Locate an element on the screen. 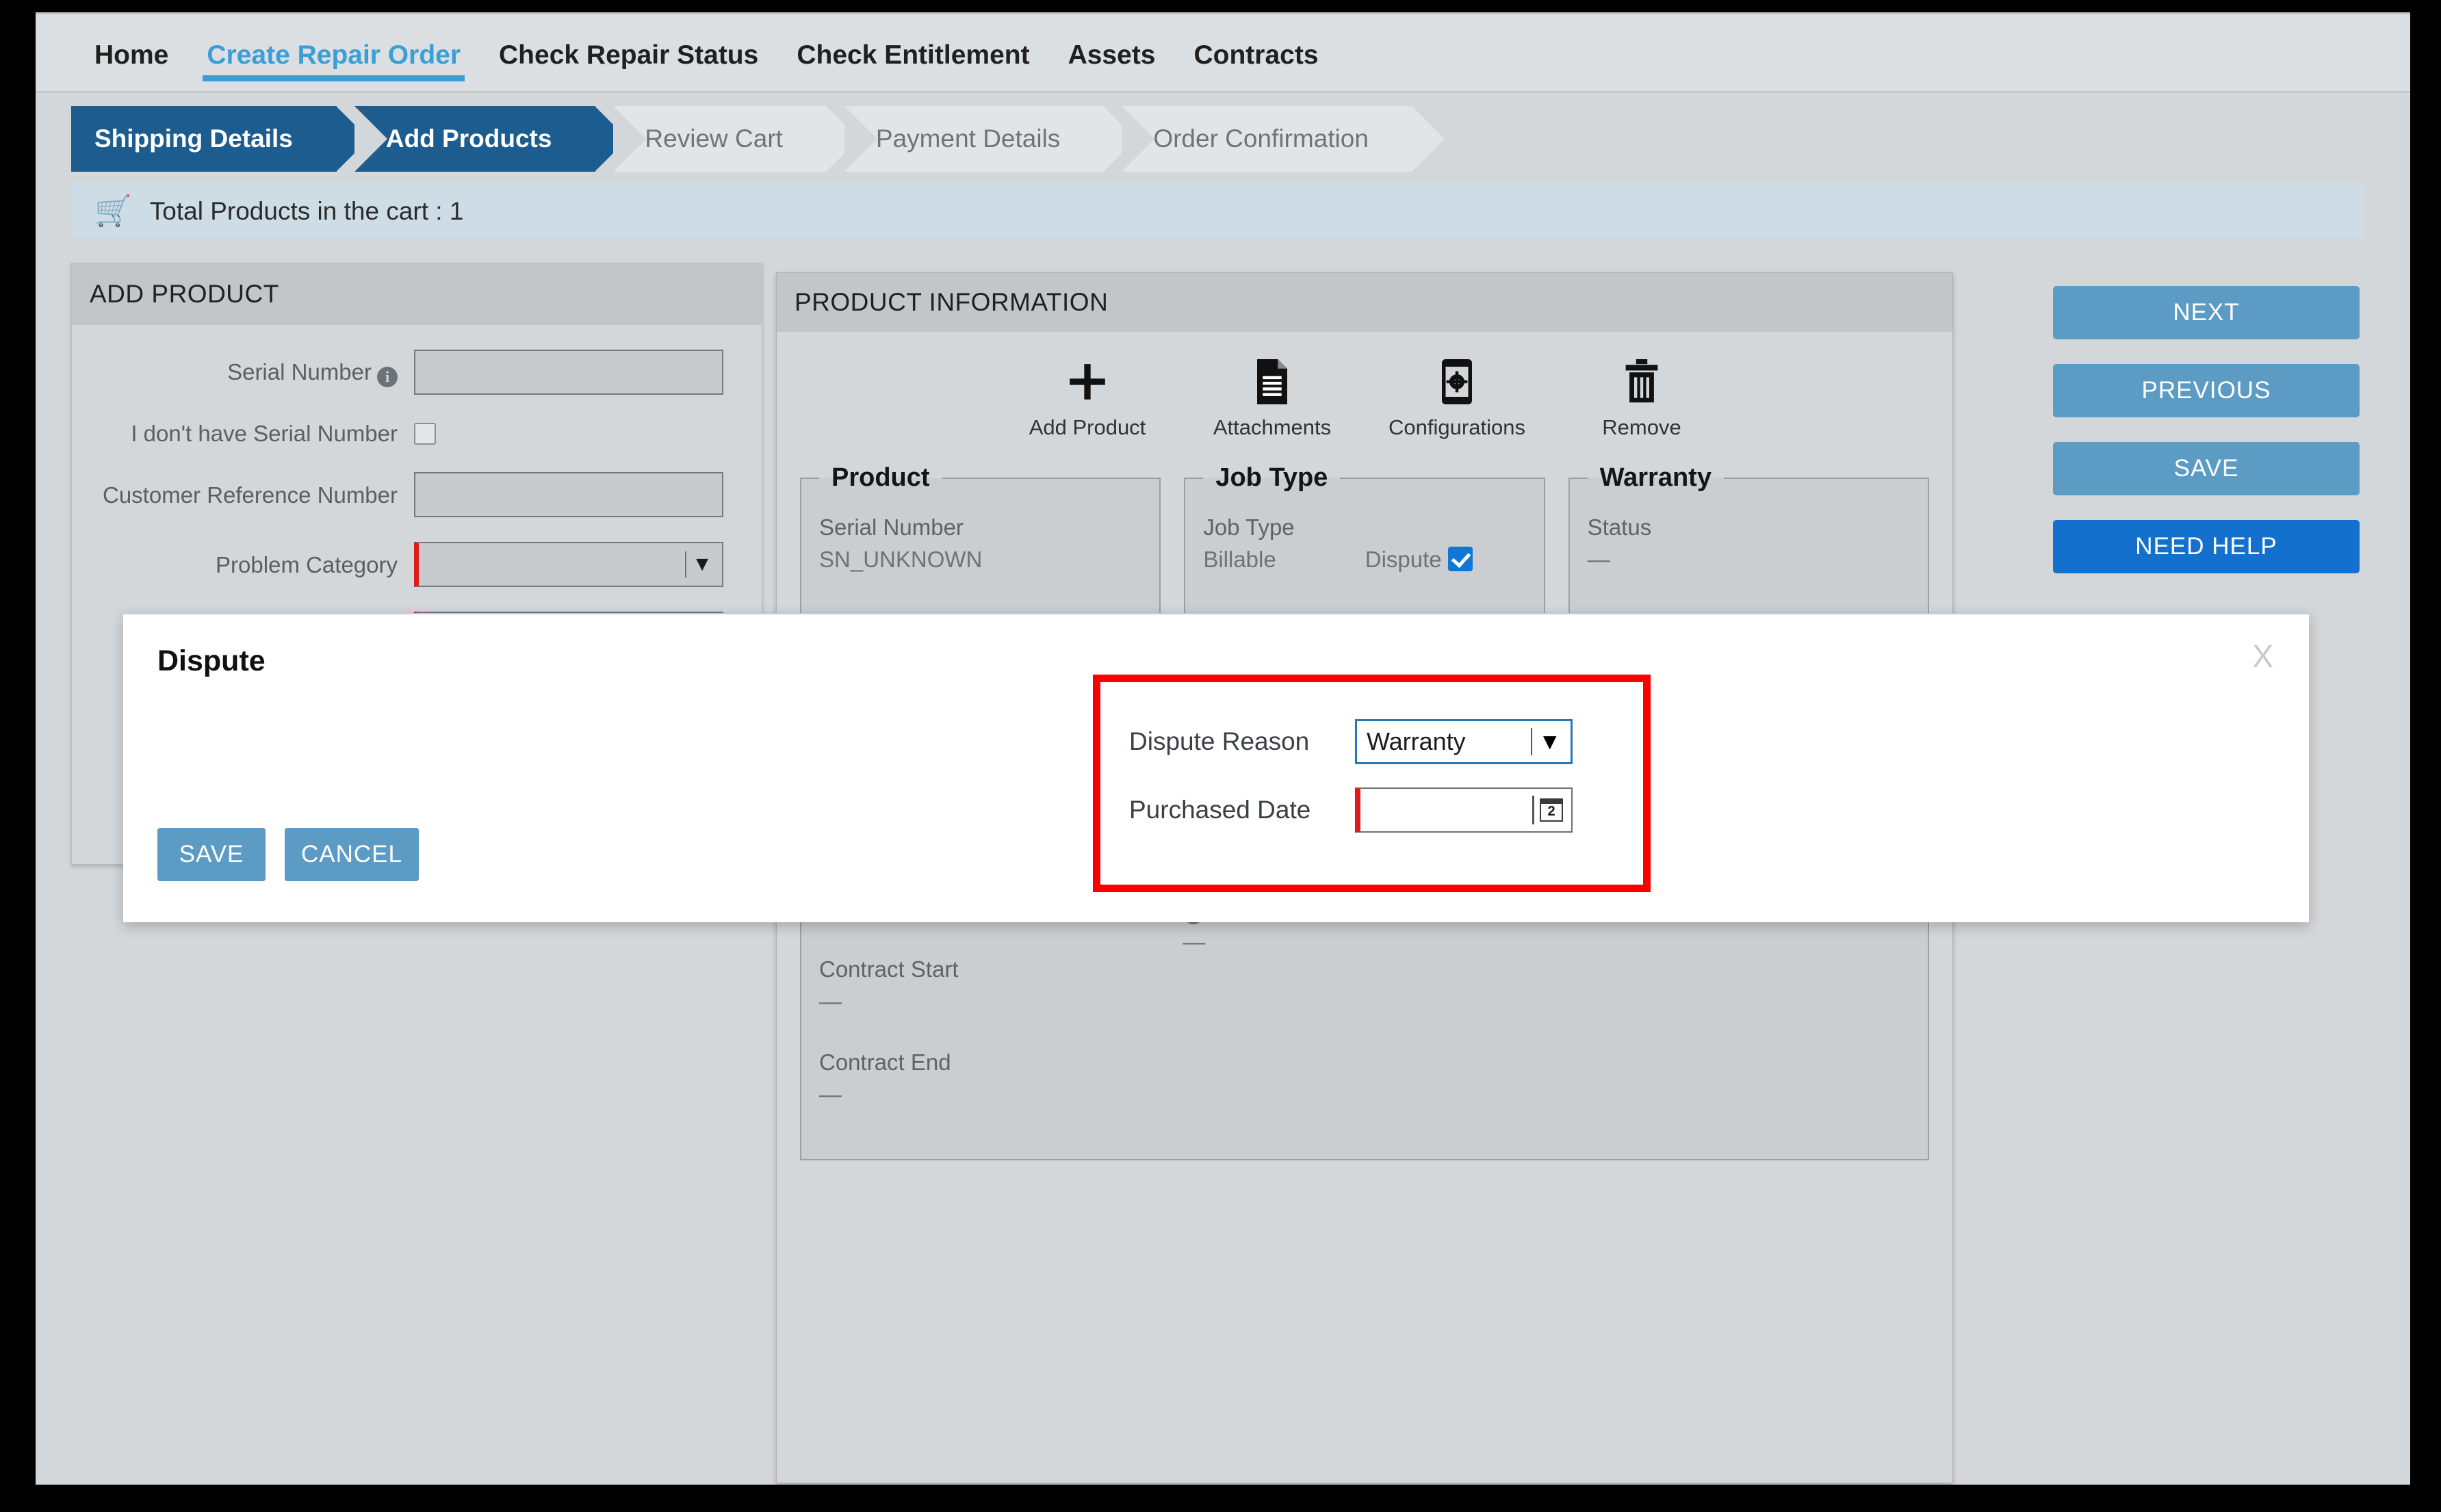 Image resolution: width=2441 pixels, height=1512 pixels. dispute-reason-select: Warranty ▼ is located at coordinates (1464, 742).